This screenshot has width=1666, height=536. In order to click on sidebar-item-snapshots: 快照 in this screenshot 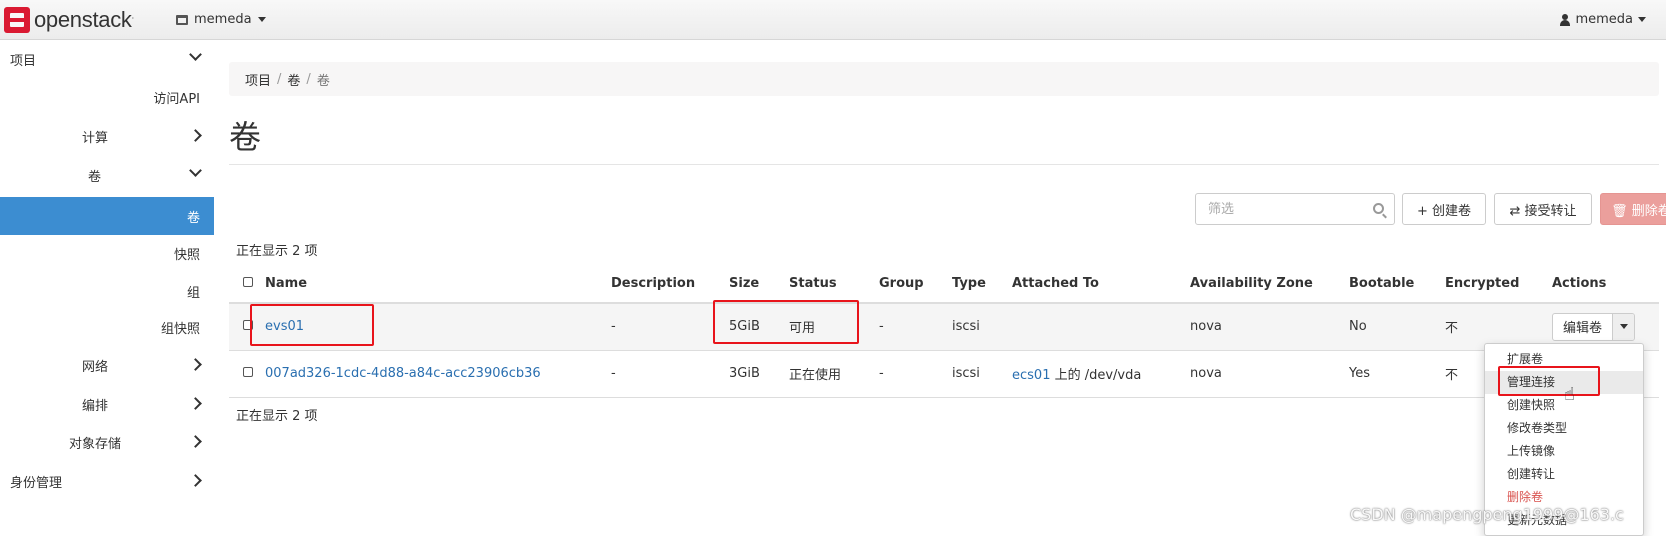, I will do `click(107, 253)`.